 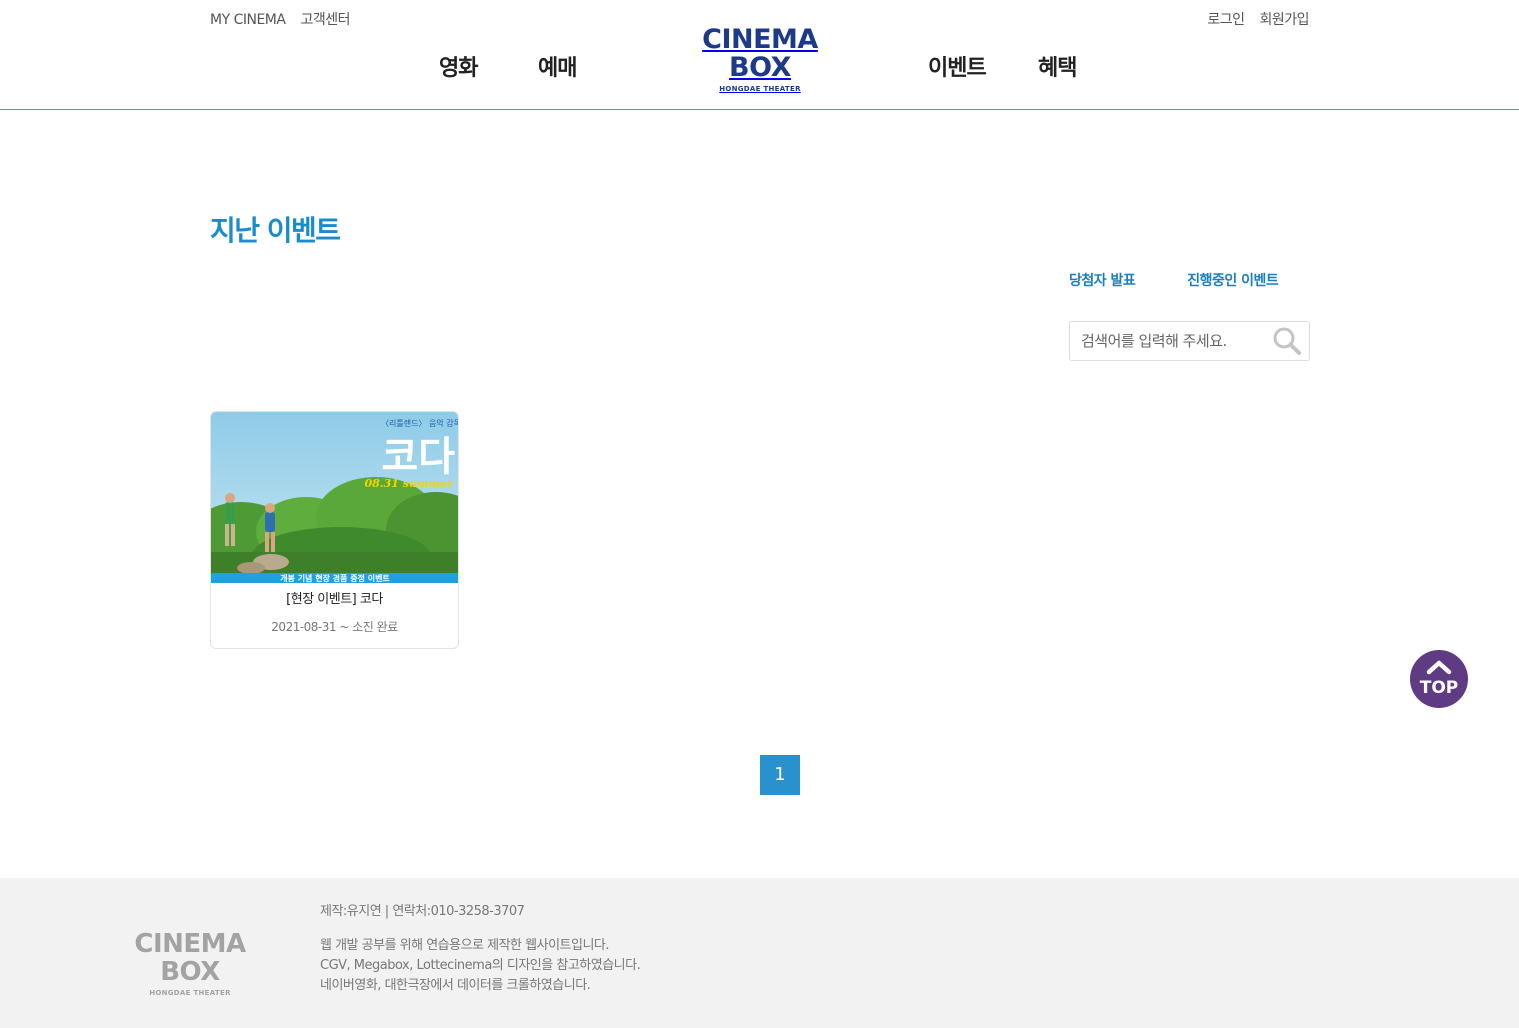 I want to click on search-button, so click(x=1287, y=341).